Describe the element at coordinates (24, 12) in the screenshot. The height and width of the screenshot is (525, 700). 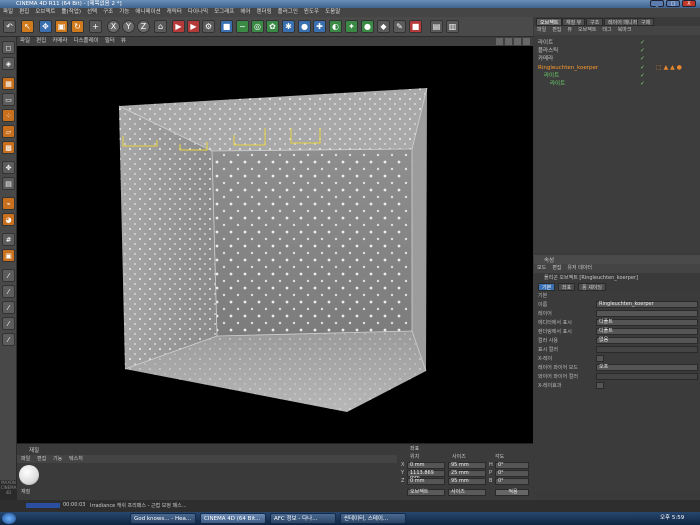
I see `menu-edit: 편집` at that location.